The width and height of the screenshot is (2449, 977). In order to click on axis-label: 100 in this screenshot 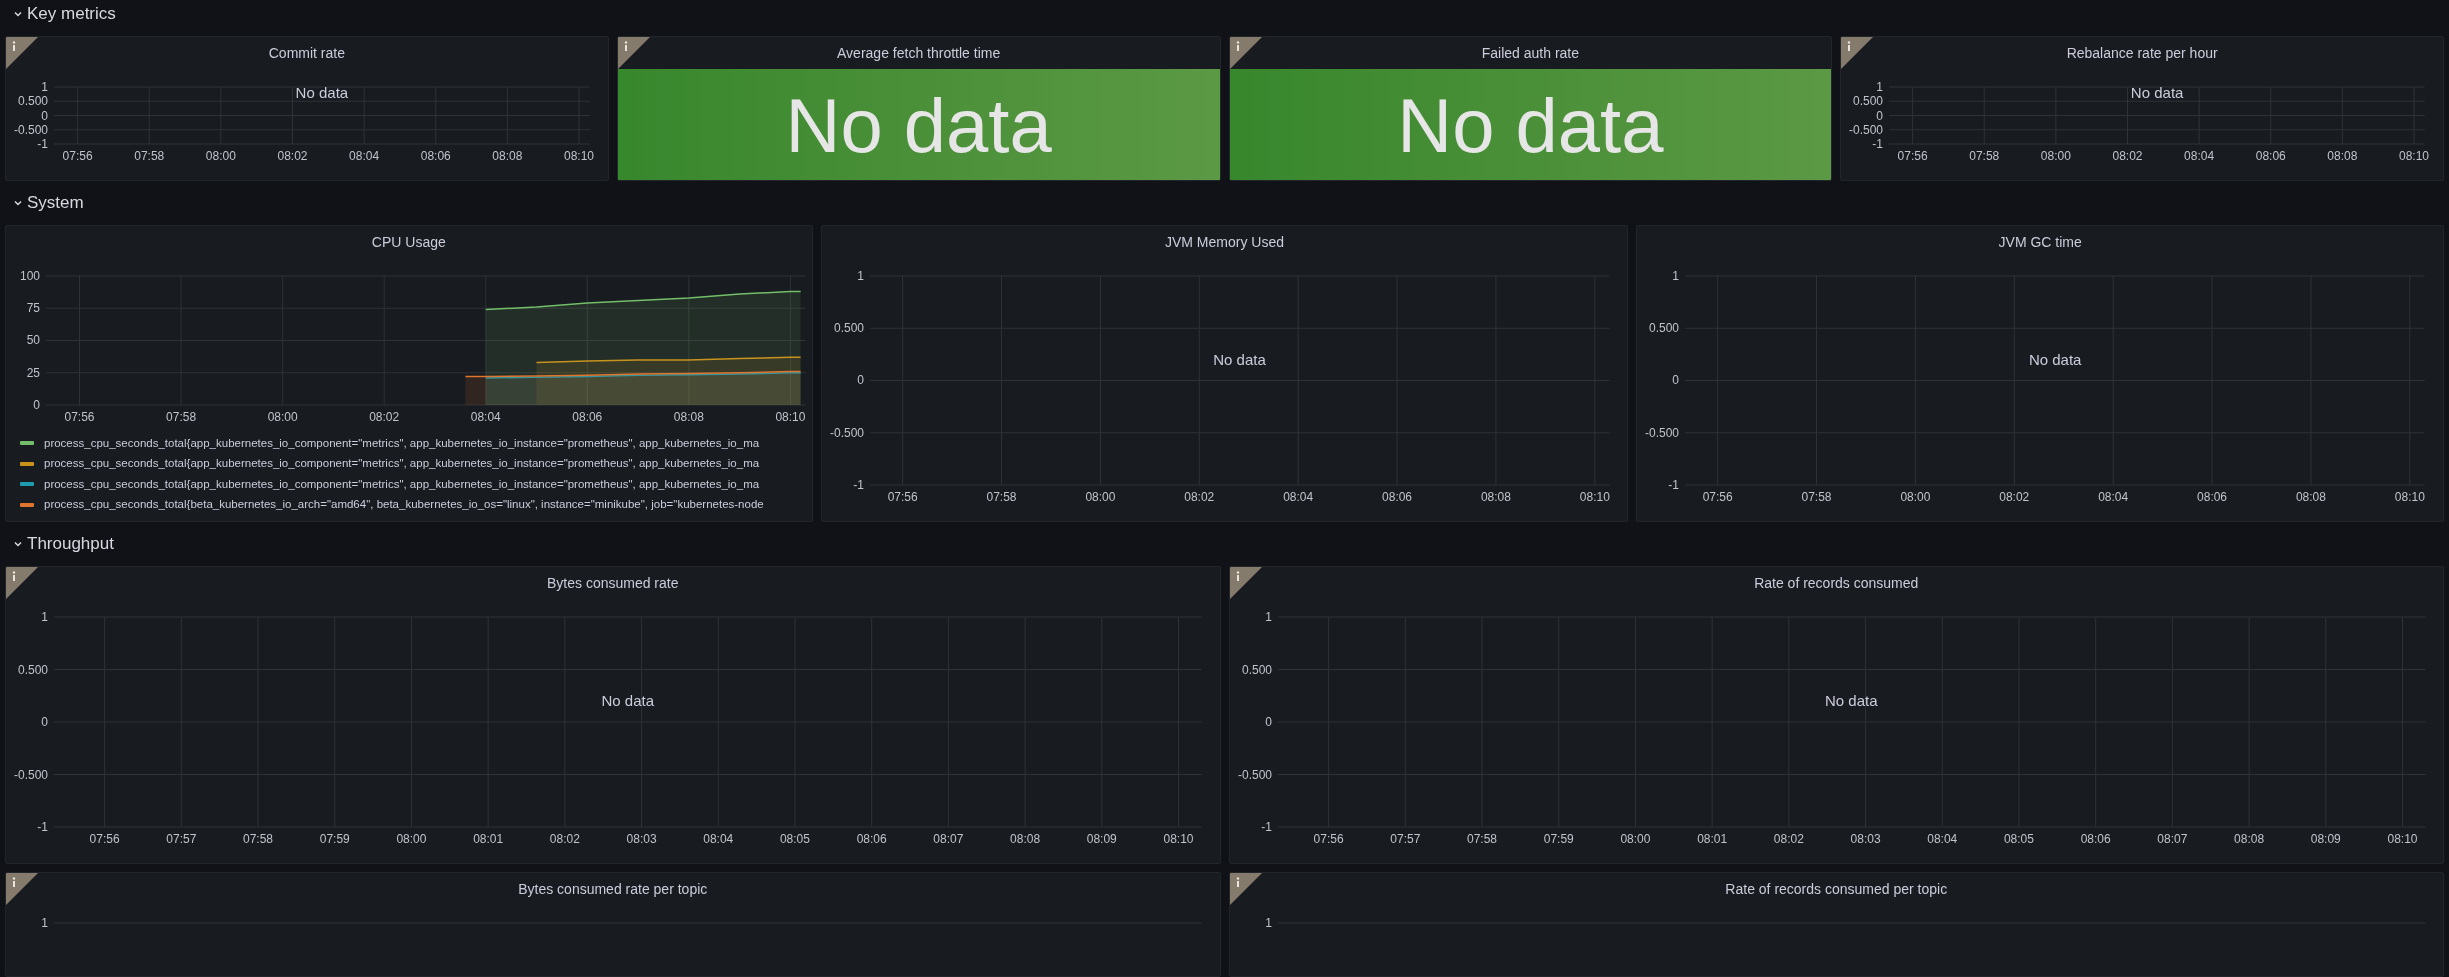, I will do `click(30, 276)`.